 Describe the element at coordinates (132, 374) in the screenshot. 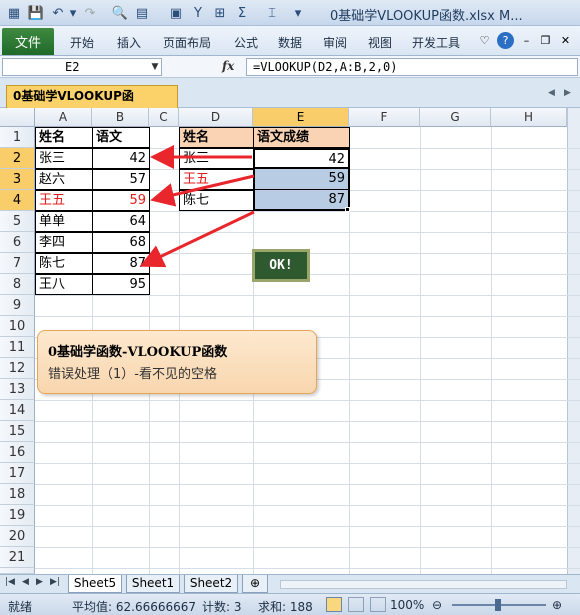

I see `note-subtitle: 错误处理（1）-看不见的空格` at that location.